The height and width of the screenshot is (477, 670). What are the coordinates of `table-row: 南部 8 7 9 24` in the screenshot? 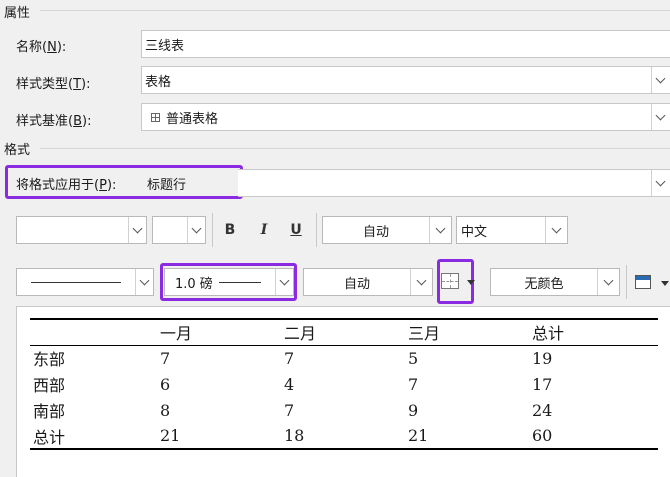 It's located at (344, 410).